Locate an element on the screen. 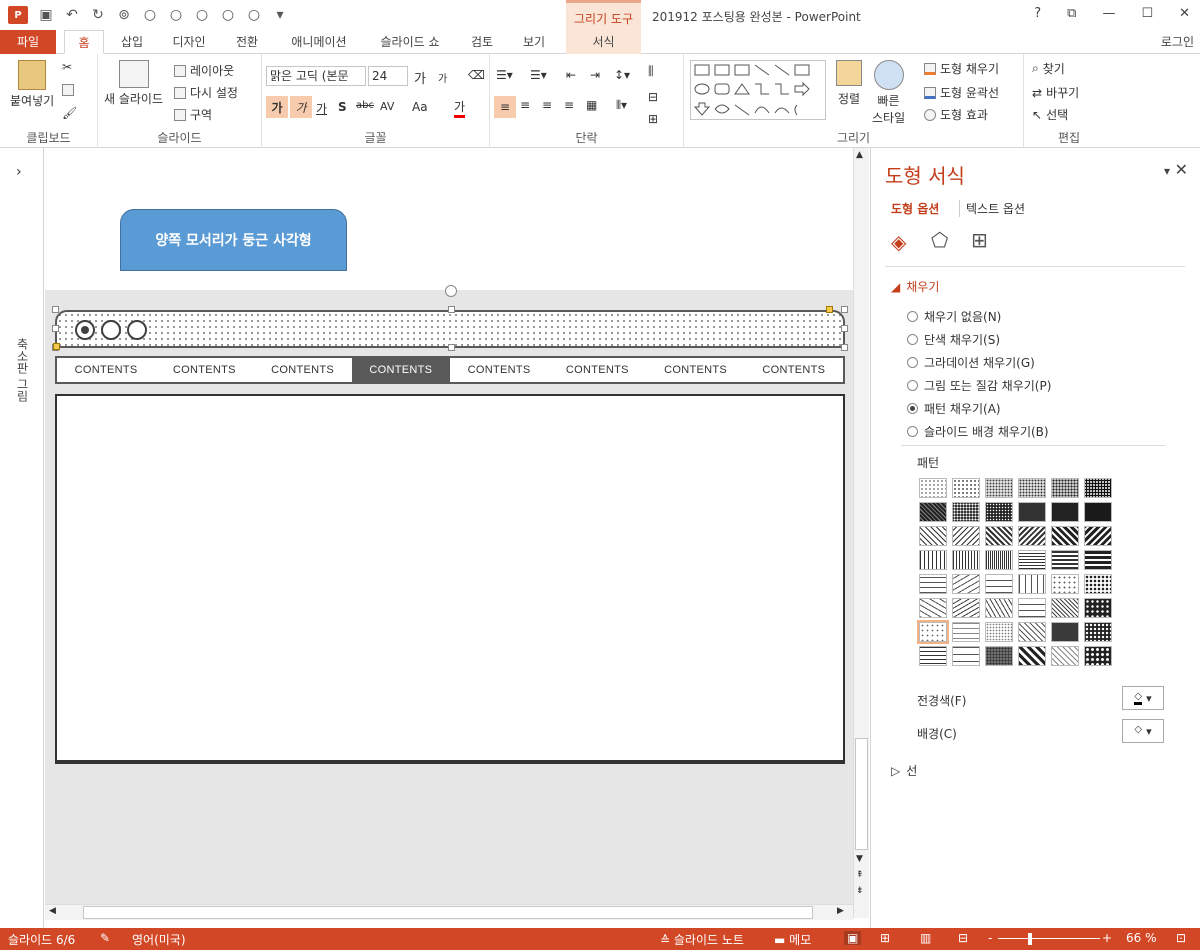 Image resolution: width=1200 pixels, height=950 pixels. nav-item-active: CONTENTS is located at coordinates (400, 370).